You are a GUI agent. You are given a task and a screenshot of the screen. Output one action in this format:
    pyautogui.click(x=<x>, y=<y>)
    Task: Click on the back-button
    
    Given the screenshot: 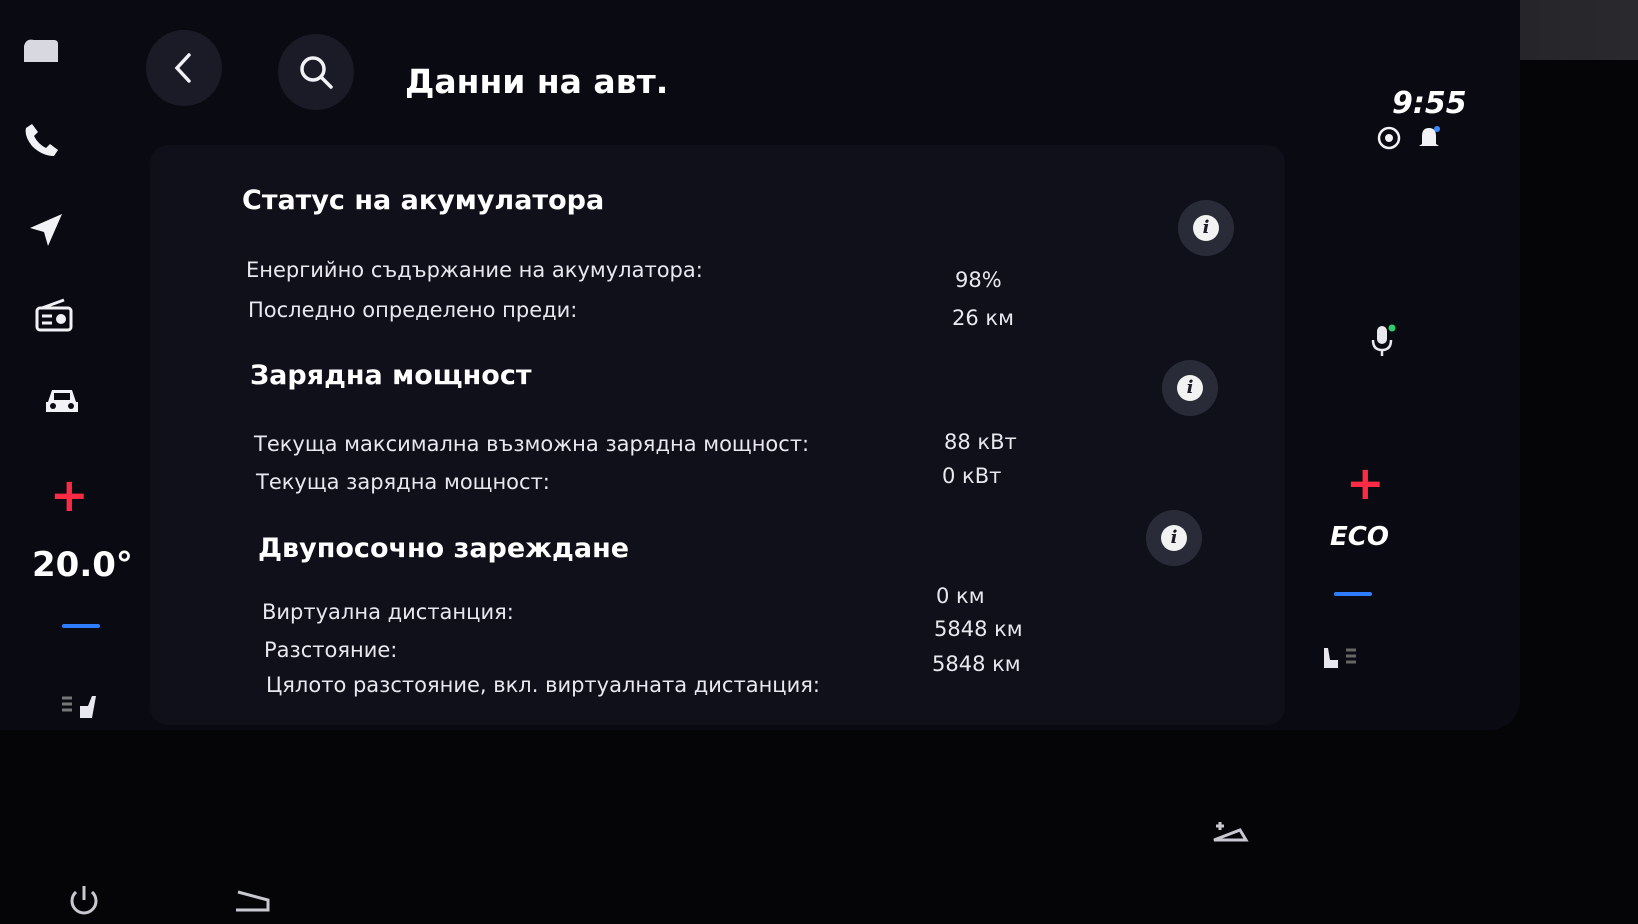 What is the action you would take?
    pyautogui.click(x=184, y=68)
    